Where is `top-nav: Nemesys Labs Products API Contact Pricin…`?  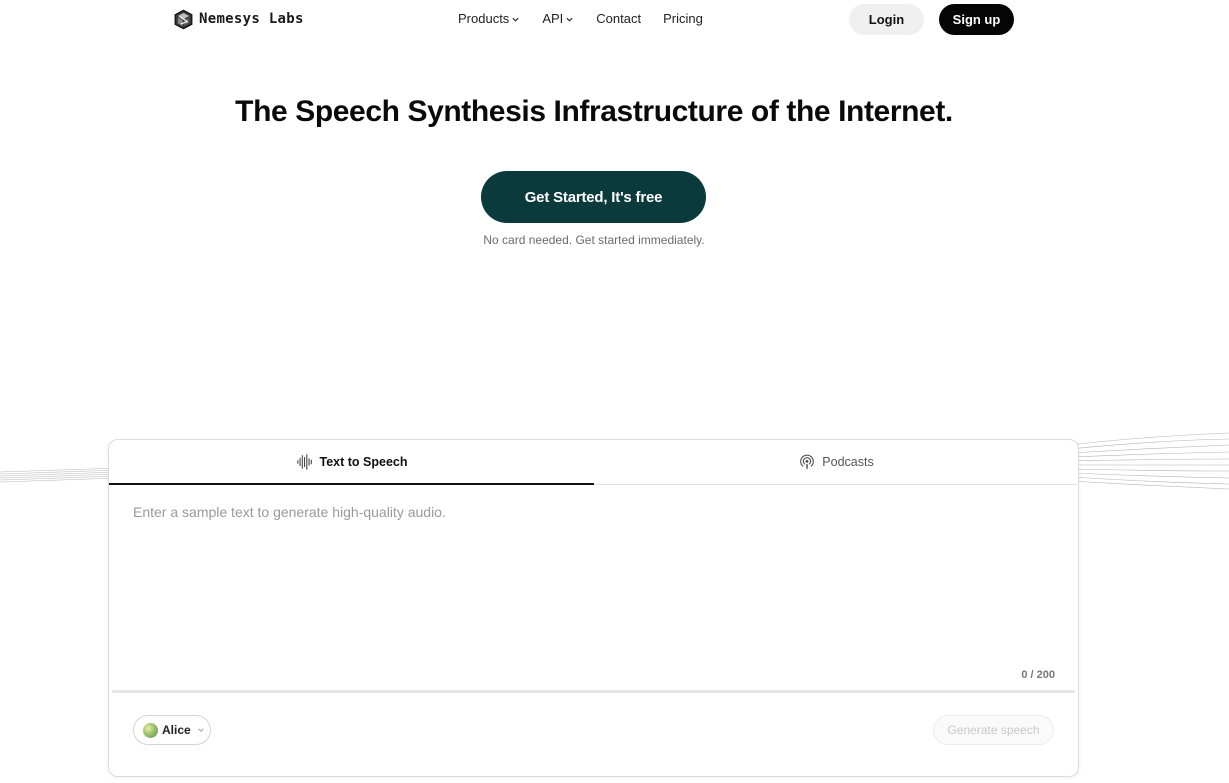
top-nav: Nemesys Labs Products API Contact Pricin… is located at coordinates (614, 19).